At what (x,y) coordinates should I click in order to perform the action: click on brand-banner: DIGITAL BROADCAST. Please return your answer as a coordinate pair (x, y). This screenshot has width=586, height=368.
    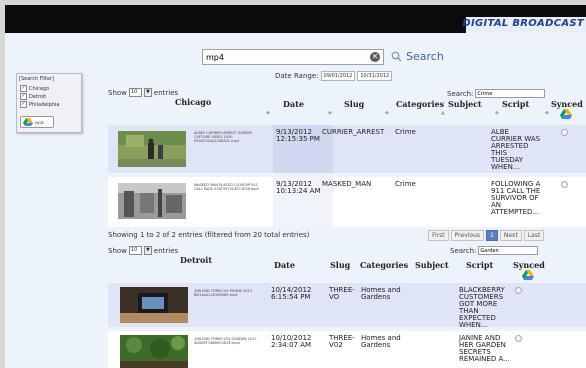
    Looking at the image, I should click on (524, 25).